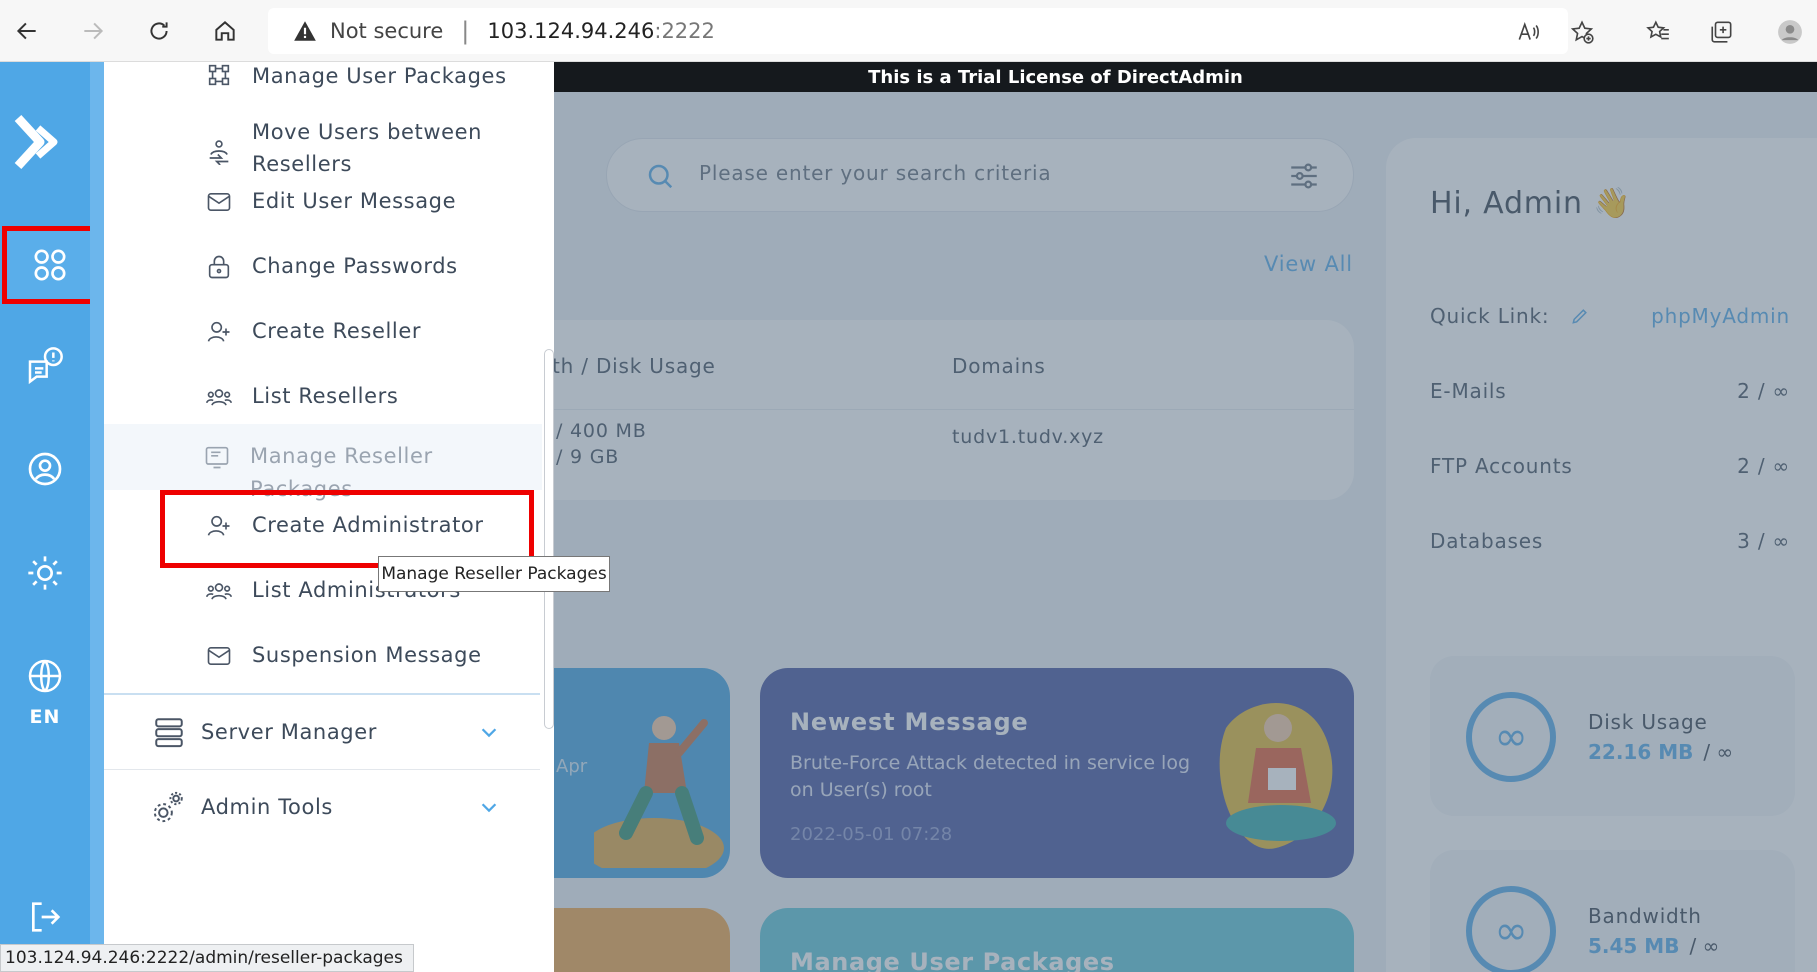 The image size is (1817, 972). What do you see at coordinates (1185, 77) in the screenshot?
I see `trial-license-banner: This is a Trial License of DirectAdmin` at bounding box center [1185, 77].